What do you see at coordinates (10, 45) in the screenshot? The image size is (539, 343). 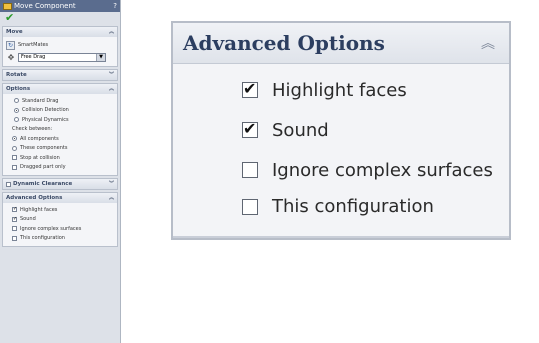 I see `smartmates-icon: ↻` at bounding box center [10, 45].